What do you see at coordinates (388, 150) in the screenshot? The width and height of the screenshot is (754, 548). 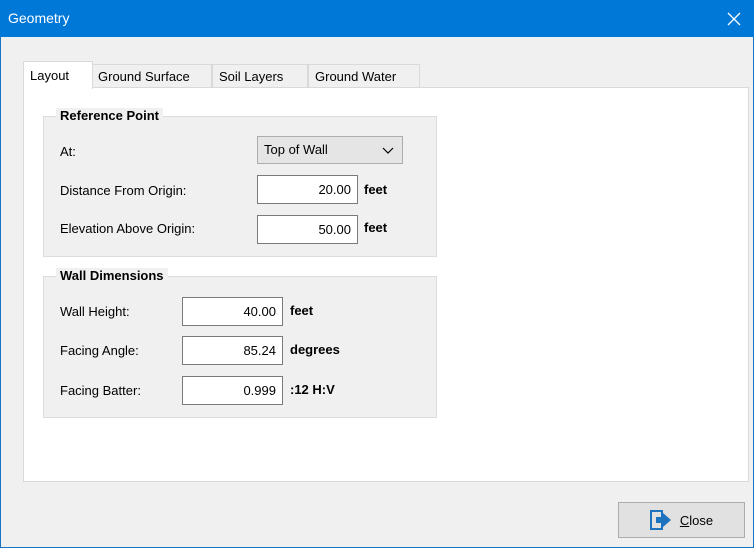 I see `chevron-down-icon` at bounding box center [388, 150].